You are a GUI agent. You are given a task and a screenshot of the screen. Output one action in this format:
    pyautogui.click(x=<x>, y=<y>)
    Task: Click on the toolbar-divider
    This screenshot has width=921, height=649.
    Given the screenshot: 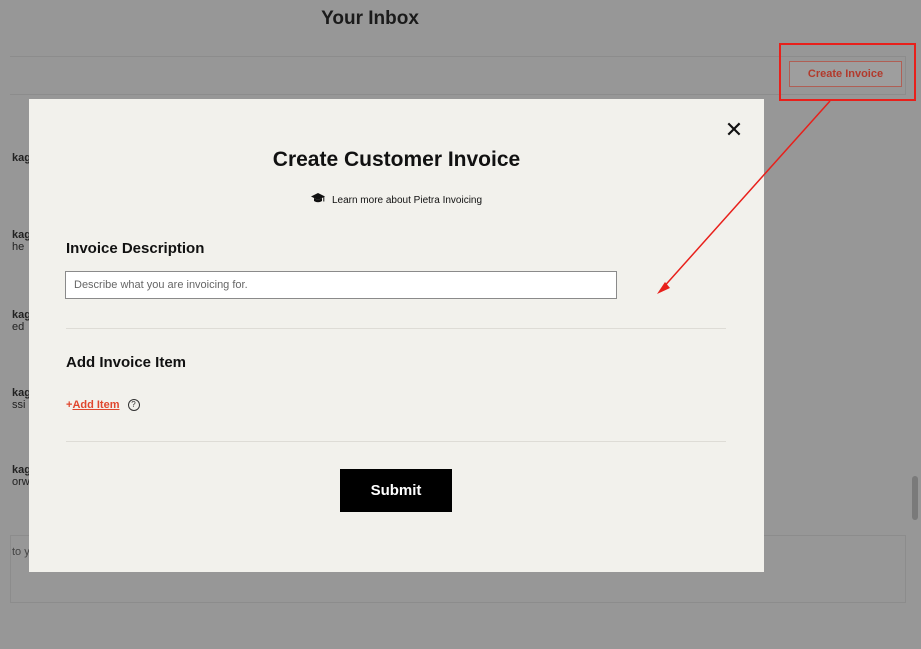 What is the action you would take?
    pyautogui.click(x=458, y=94)
    